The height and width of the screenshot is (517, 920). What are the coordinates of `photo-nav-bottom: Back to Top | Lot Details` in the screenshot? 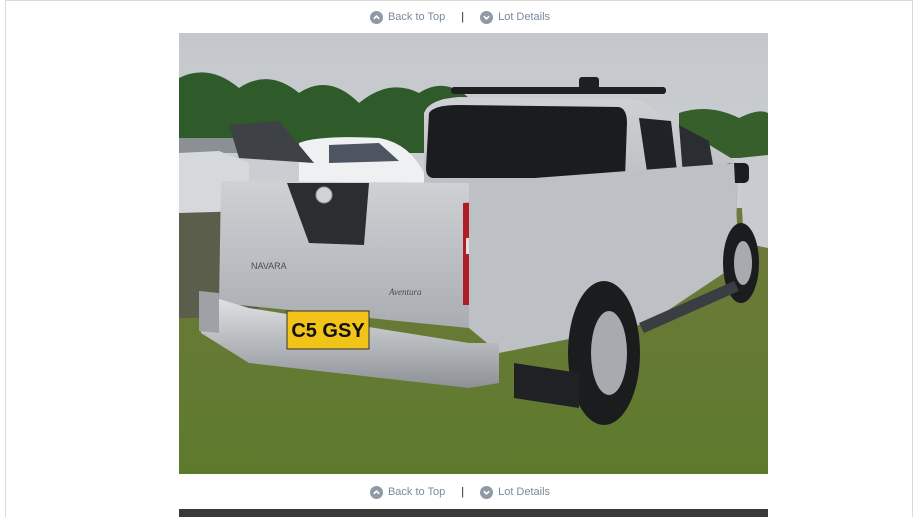 It's located at (460, 492).